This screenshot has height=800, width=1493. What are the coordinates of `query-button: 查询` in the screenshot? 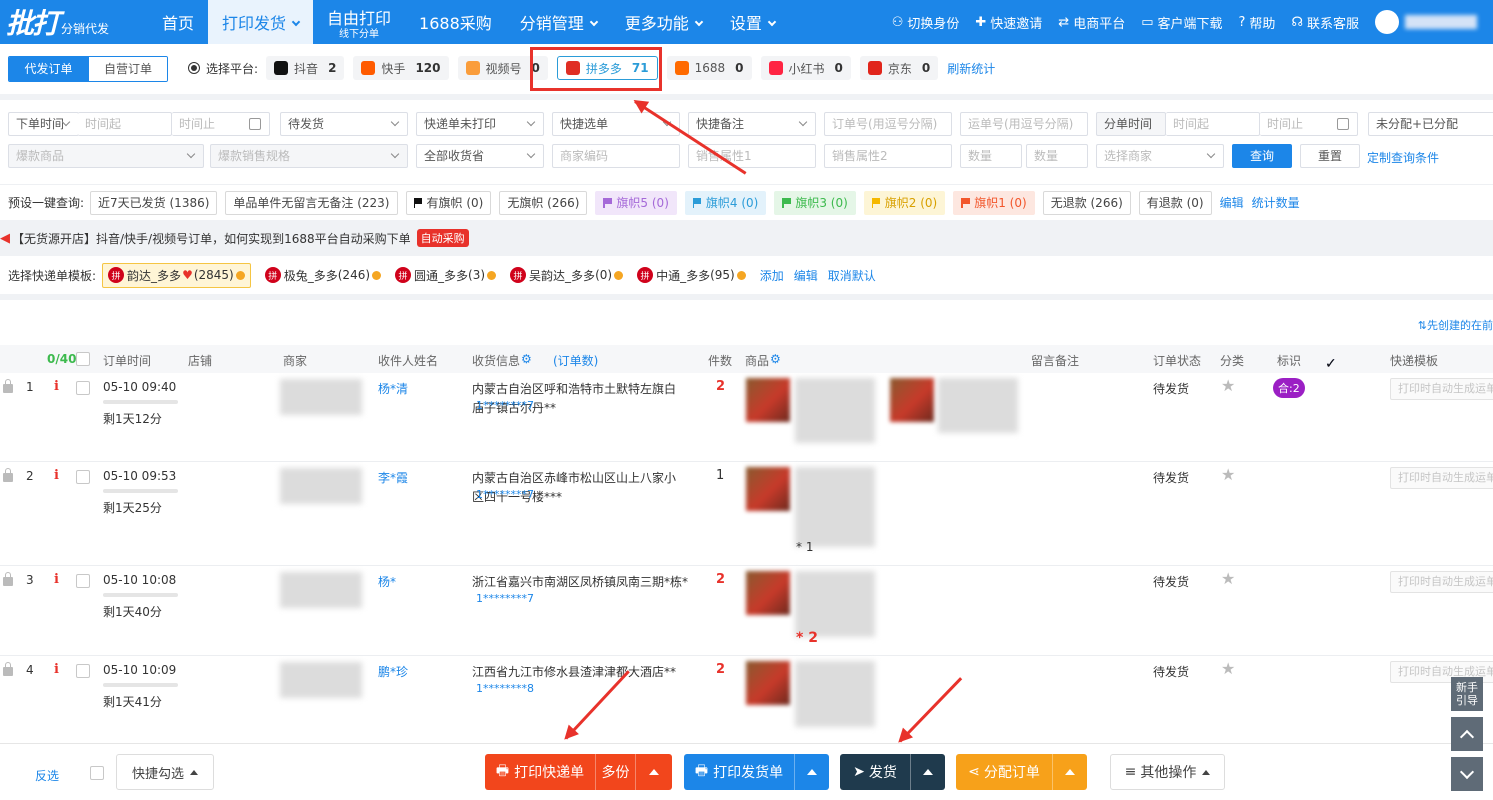 It's located at (1262, 156).